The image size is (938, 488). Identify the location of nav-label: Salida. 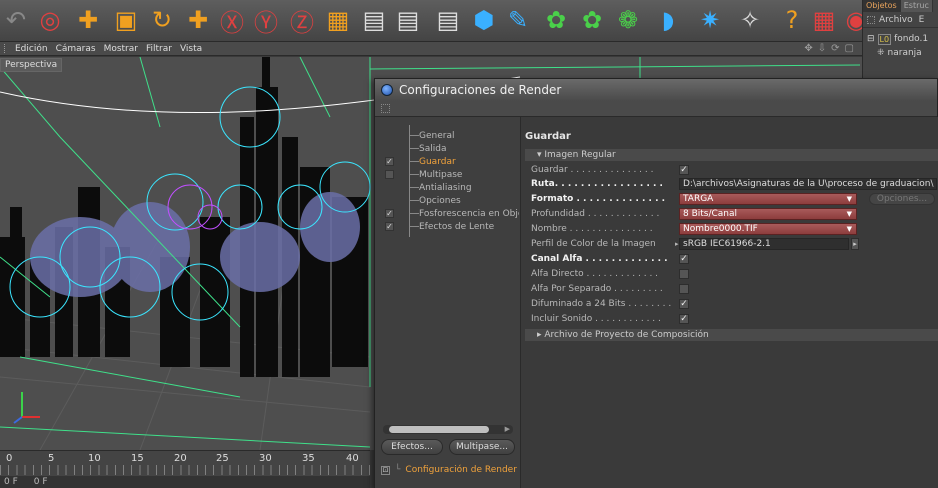
(433, 148).